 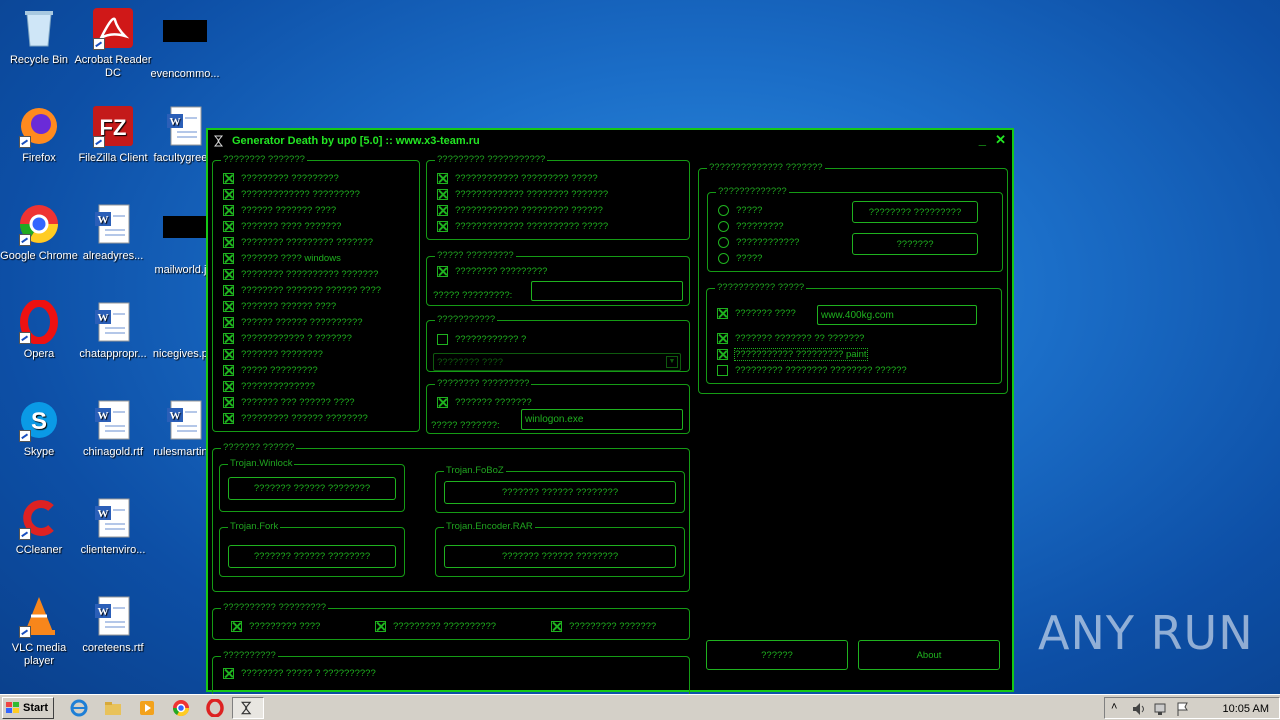 I want to click on checkbox-row: ???????? ??????? ?????? ????, so click(x=302, y=290).